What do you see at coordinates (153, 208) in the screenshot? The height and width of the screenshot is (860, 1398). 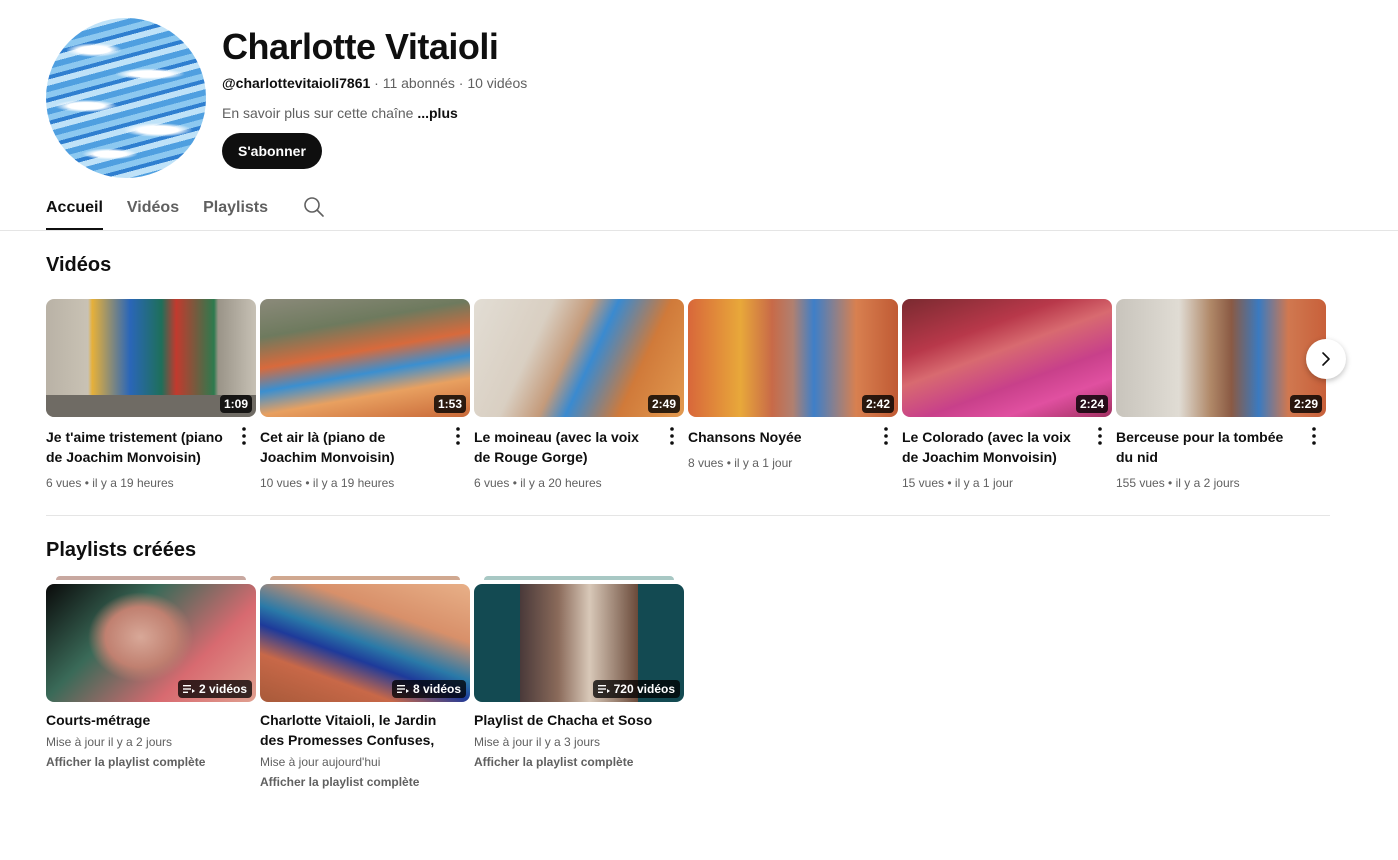 I see `tab-videos: Vidéos` at bounding box center [153, 208].